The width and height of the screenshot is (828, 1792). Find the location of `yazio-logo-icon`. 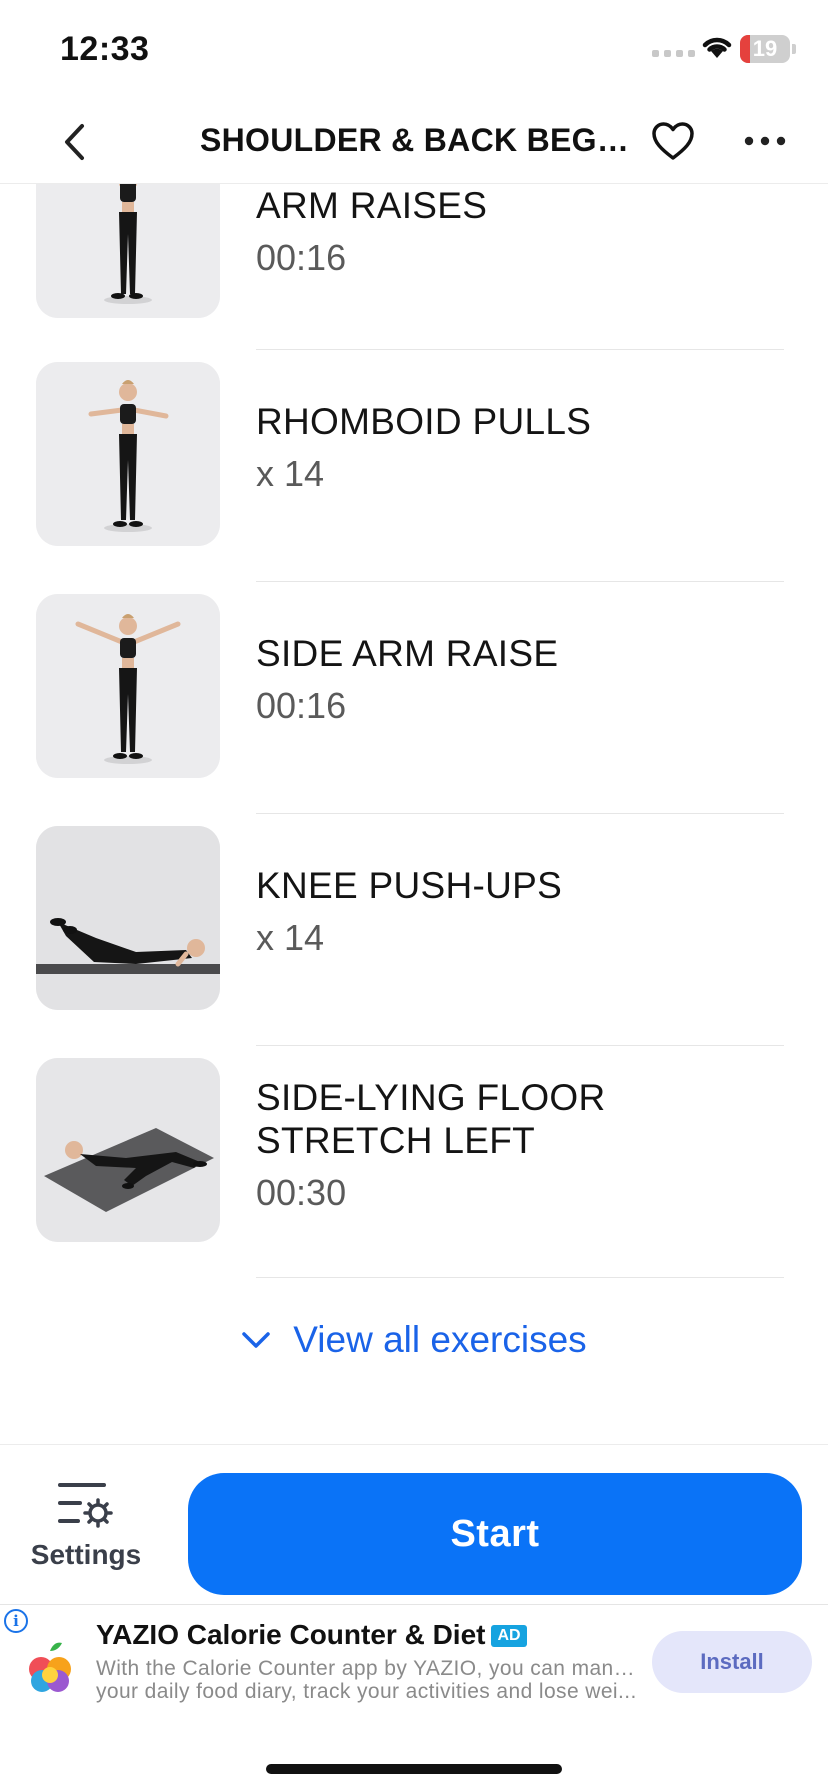

yazio-logo-icon is located at coordinates (50, 1667).